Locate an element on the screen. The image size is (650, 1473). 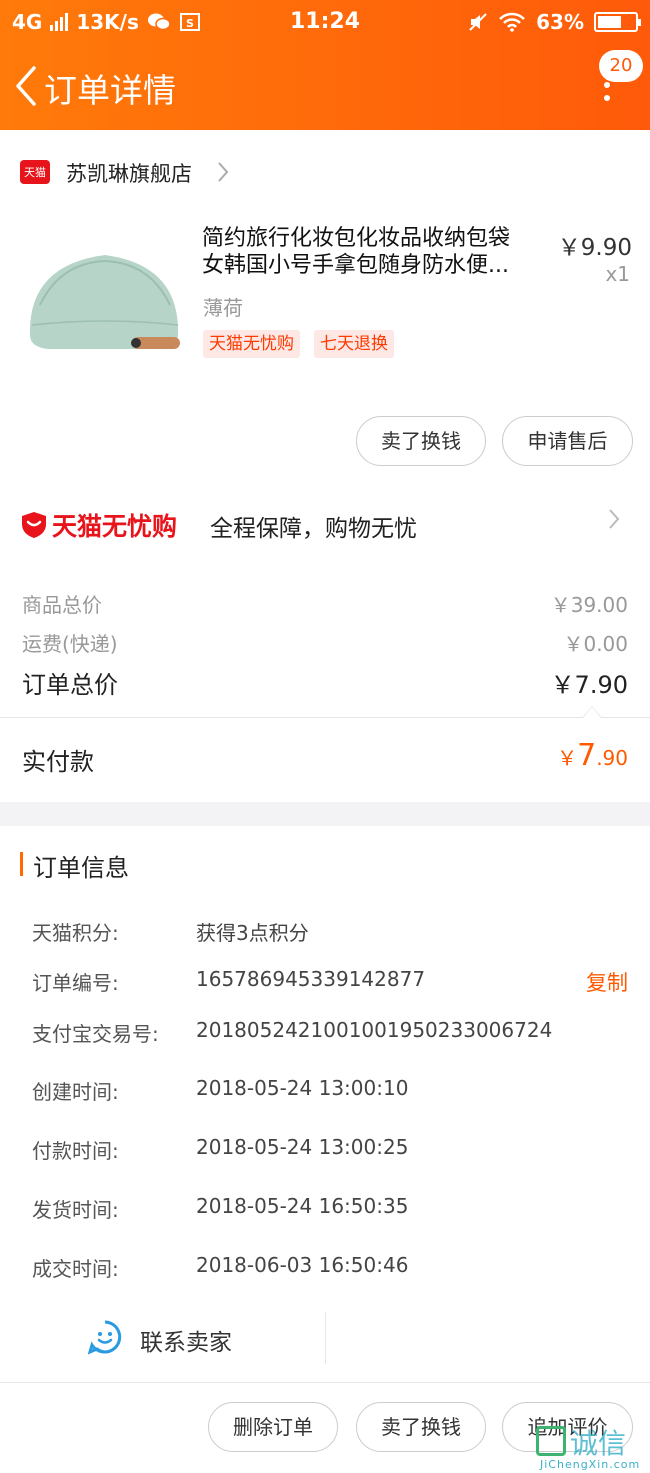
watermark-subtext: JiChengXin.com is located at coordinates (590, 1464).